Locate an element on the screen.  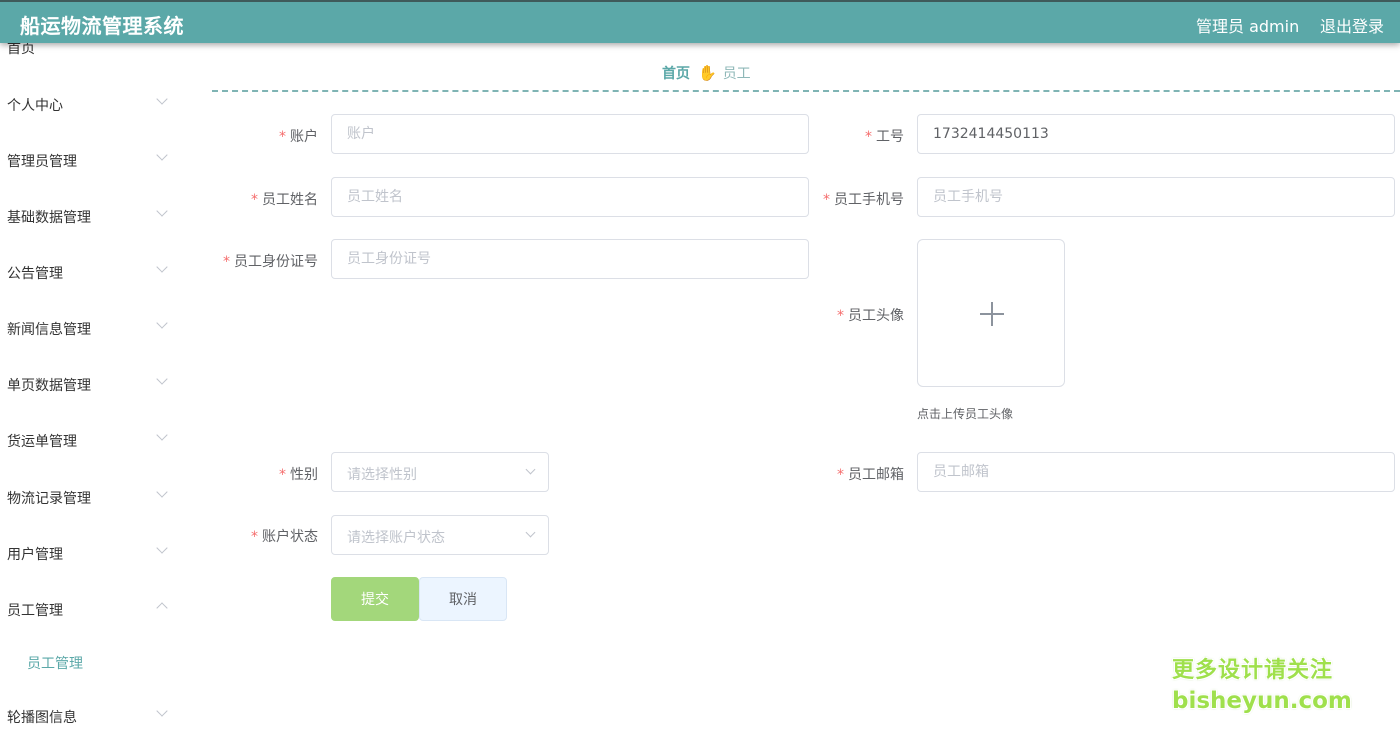
name-input is located at coordinates (570, 197).